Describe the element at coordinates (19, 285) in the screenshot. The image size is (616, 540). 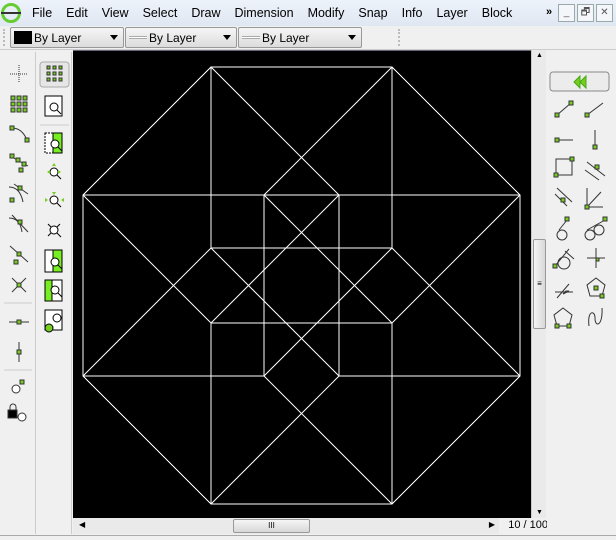
I see `snap-intersection-icon` at that location.